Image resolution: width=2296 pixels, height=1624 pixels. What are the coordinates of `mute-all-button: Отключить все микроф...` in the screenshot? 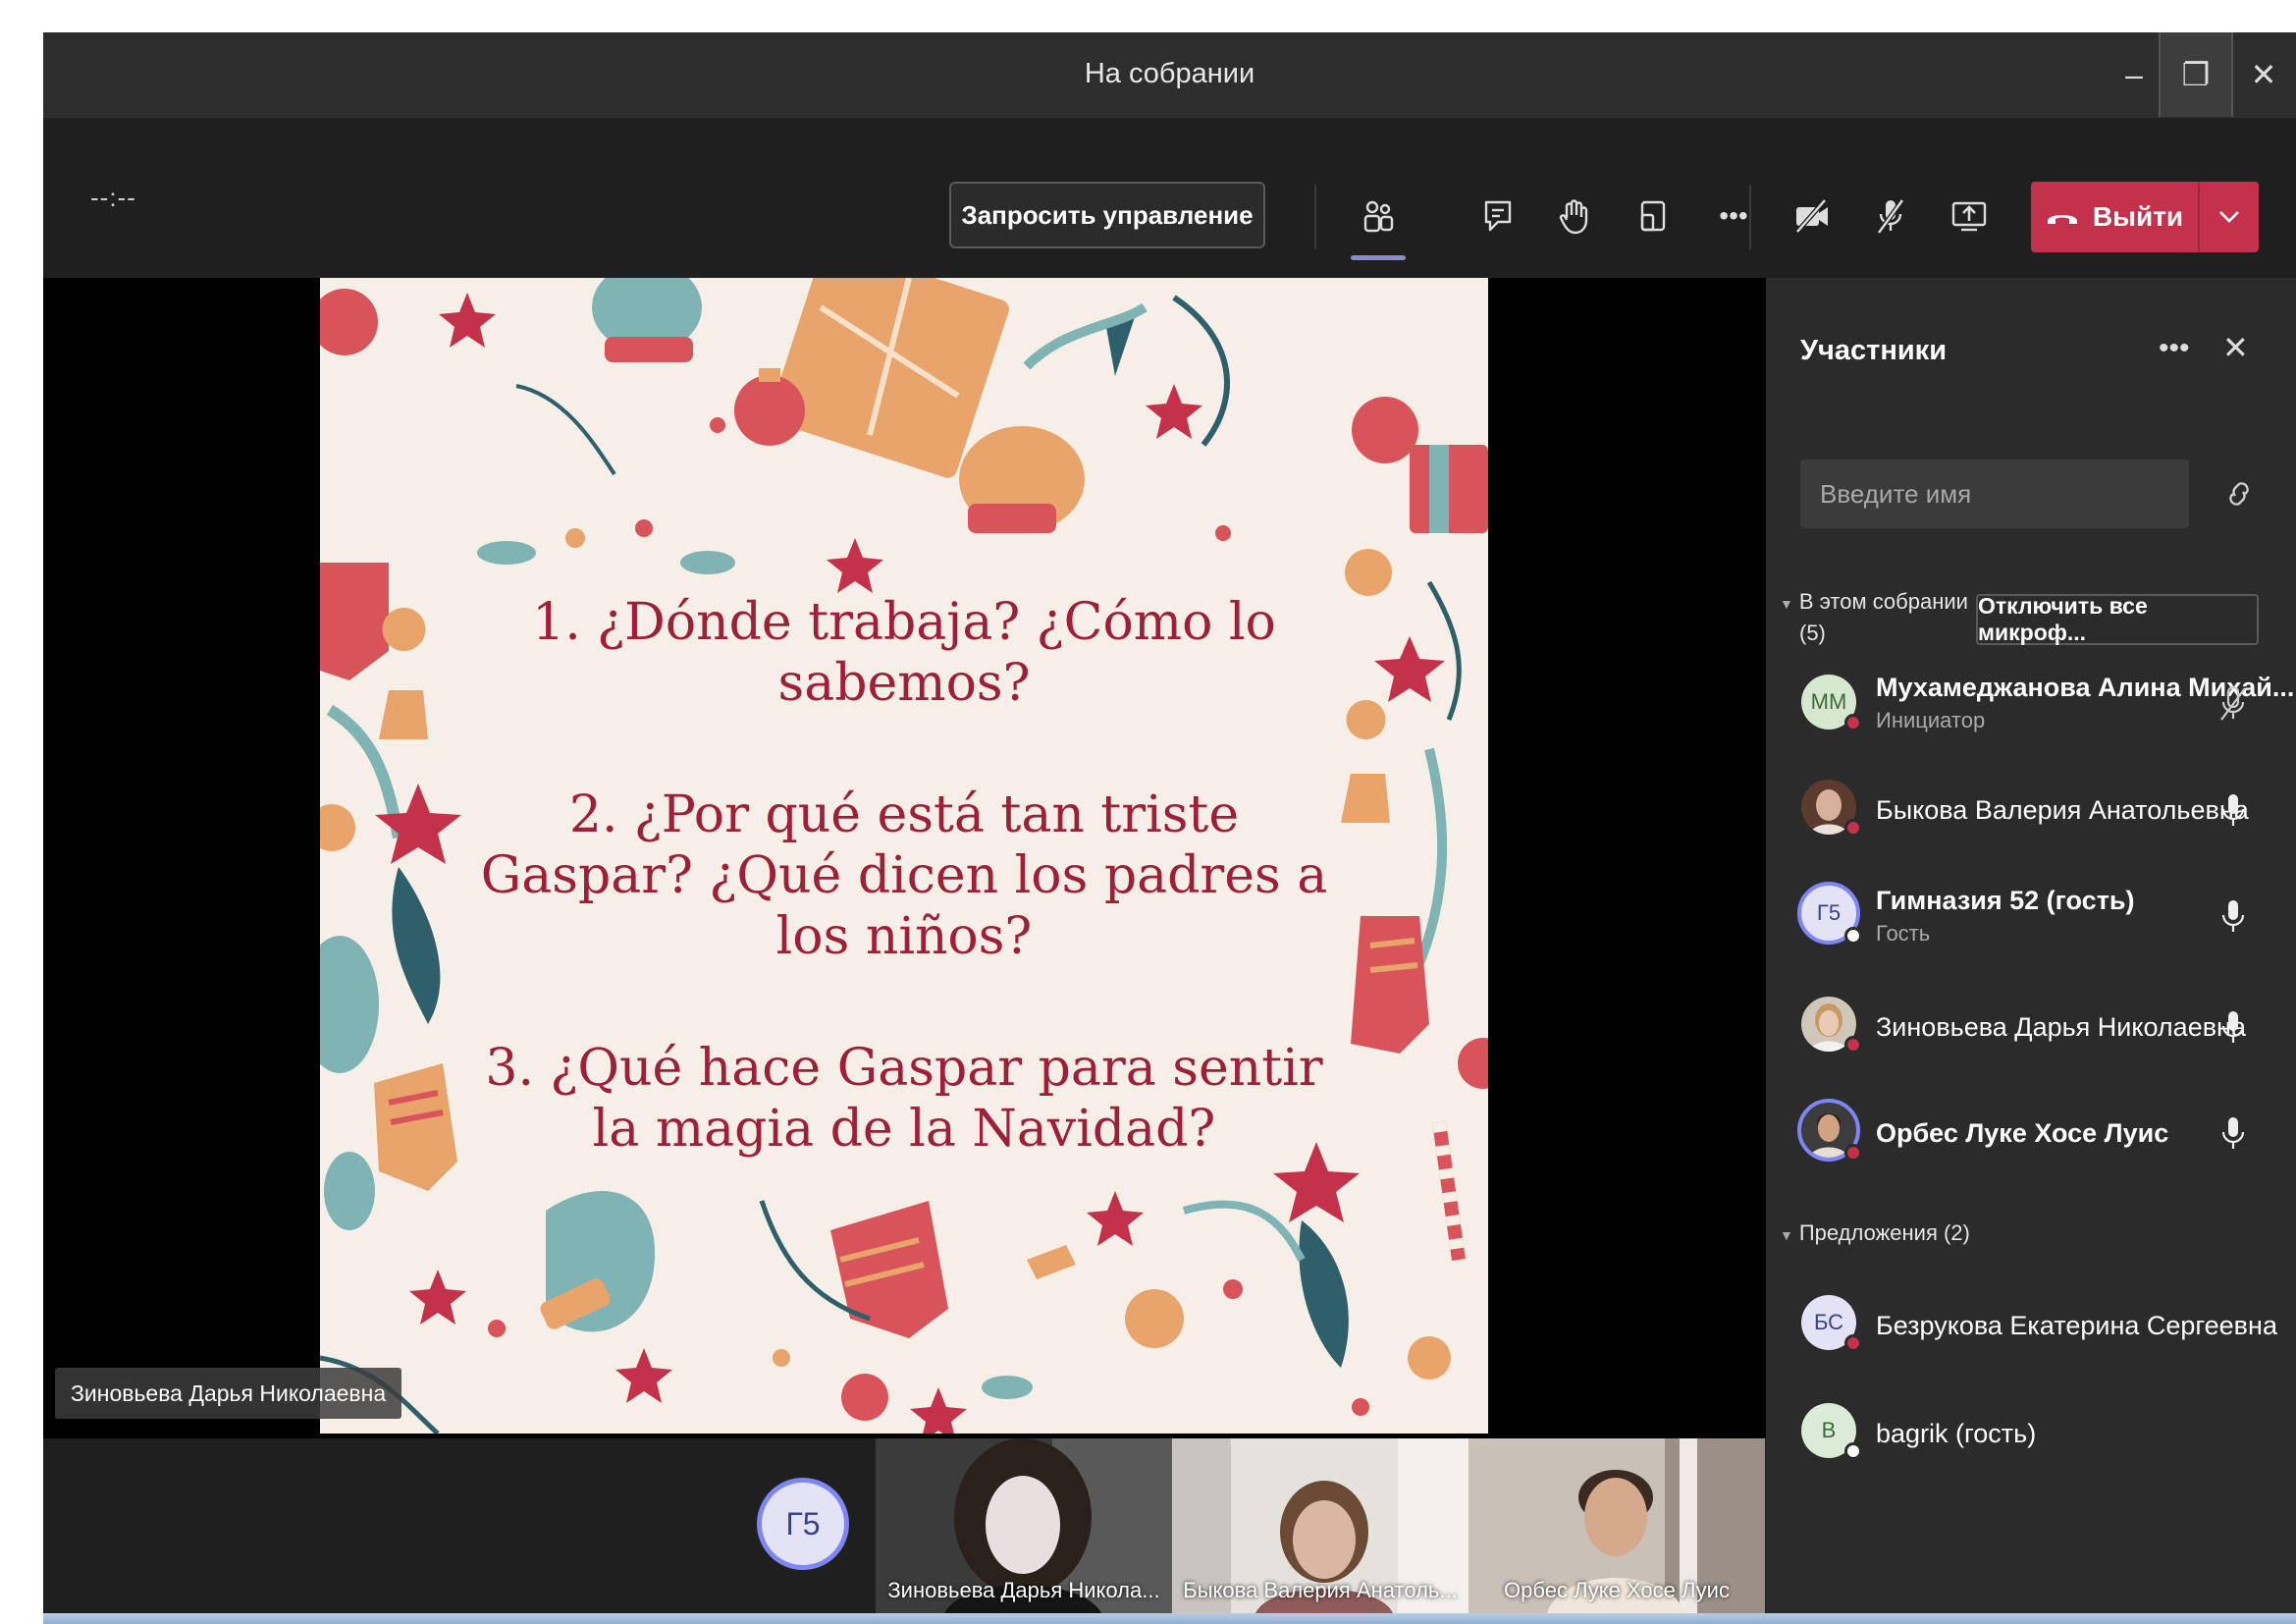 It's located at (2117, 619).